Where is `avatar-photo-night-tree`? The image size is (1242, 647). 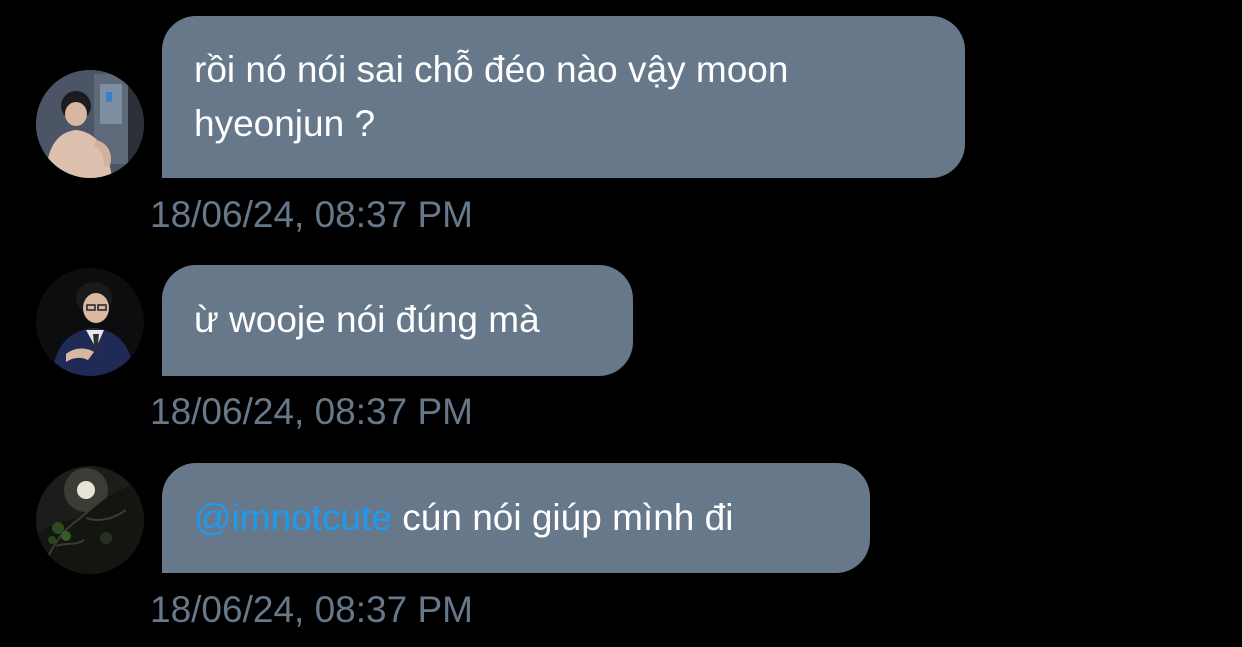 avatar-photo-night-tree is located at coordinates (90, 520).